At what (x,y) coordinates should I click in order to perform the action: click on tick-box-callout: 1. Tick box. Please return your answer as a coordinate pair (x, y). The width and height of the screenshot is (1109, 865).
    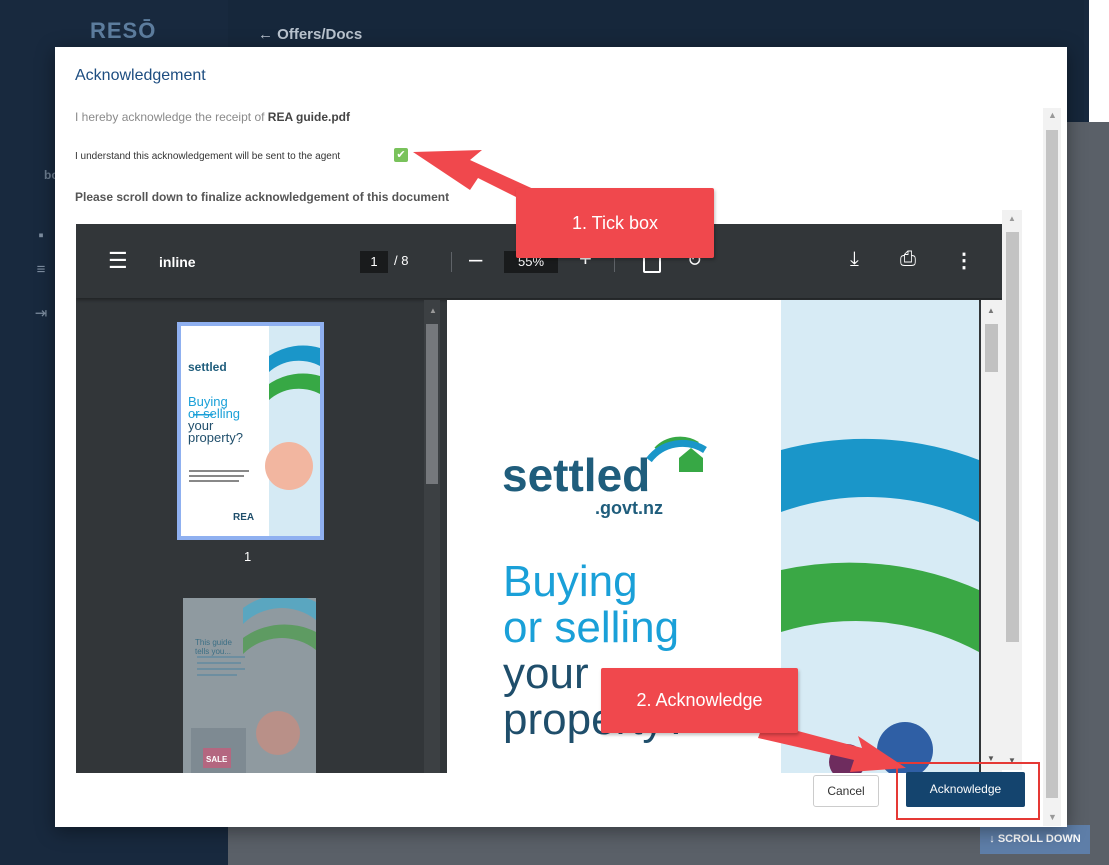
    Looking at the image, I should click on (615, 223).